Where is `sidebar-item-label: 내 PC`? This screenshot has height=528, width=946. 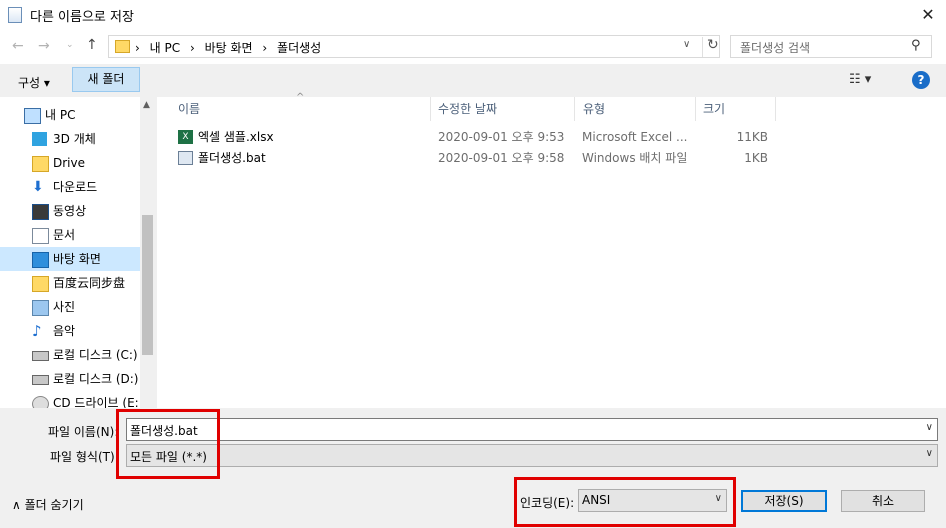
sidebar-item-label: 내 PC is located at coordinates (60, 115).